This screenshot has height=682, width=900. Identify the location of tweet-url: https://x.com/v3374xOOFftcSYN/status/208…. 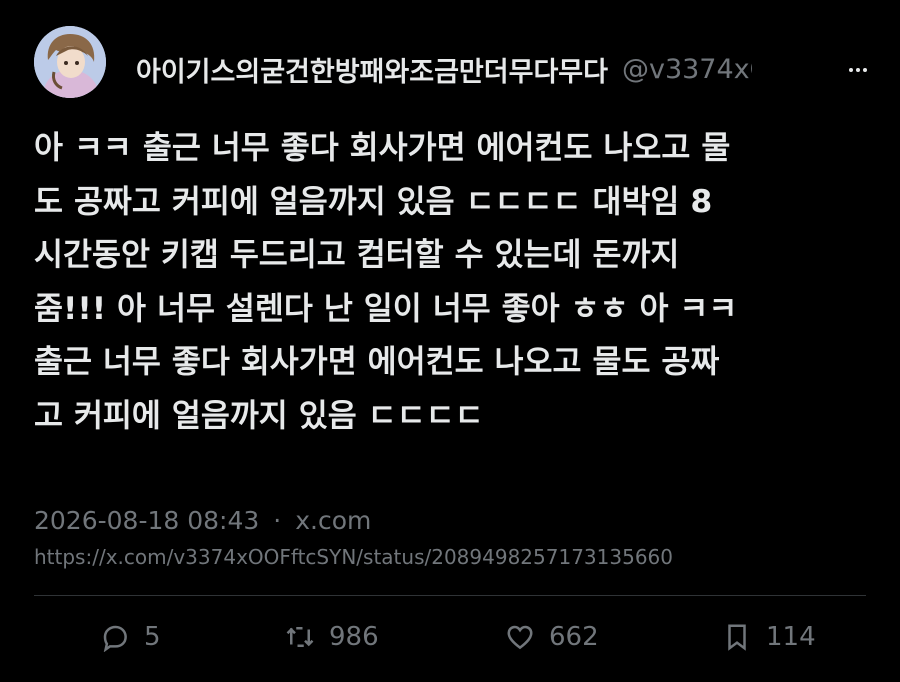
(450, 557).